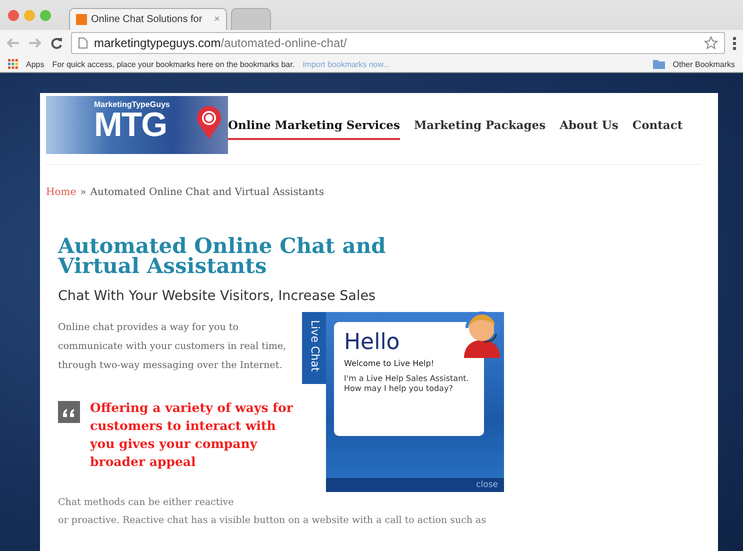 The width and height of the screenshot is (743, 551). What do you see at coordinates (13, 15) in the screenshot?
I see `close-window-icon` at bounding box center [13, 15].